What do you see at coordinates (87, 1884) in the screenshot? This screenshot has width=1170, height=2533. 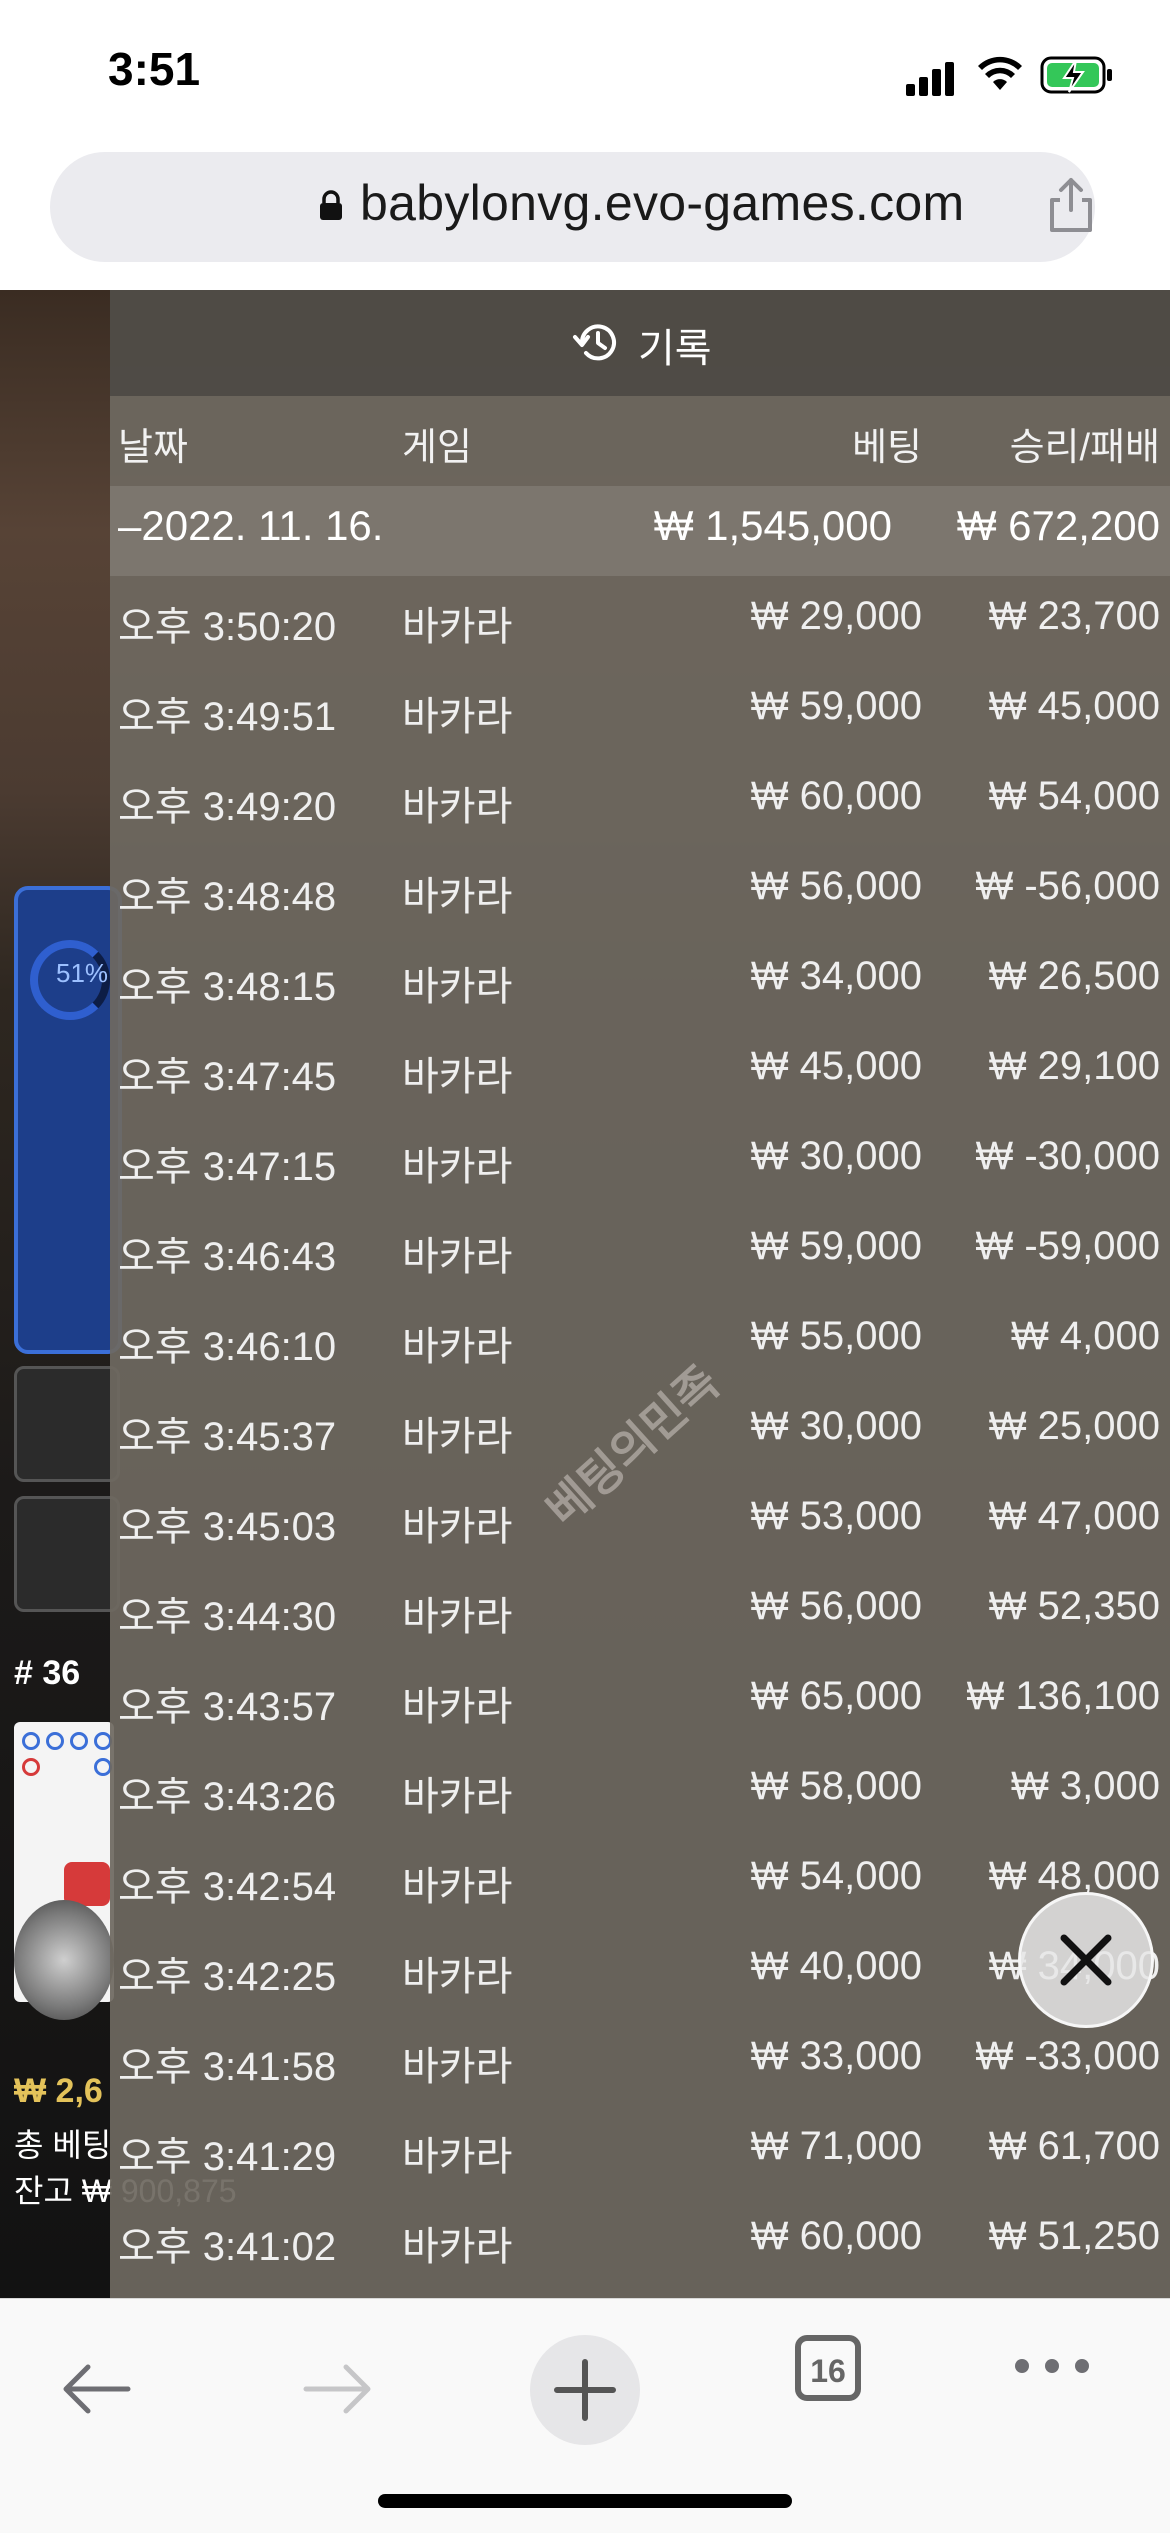 I see `new-badge` at bounding box center [87, 1884].